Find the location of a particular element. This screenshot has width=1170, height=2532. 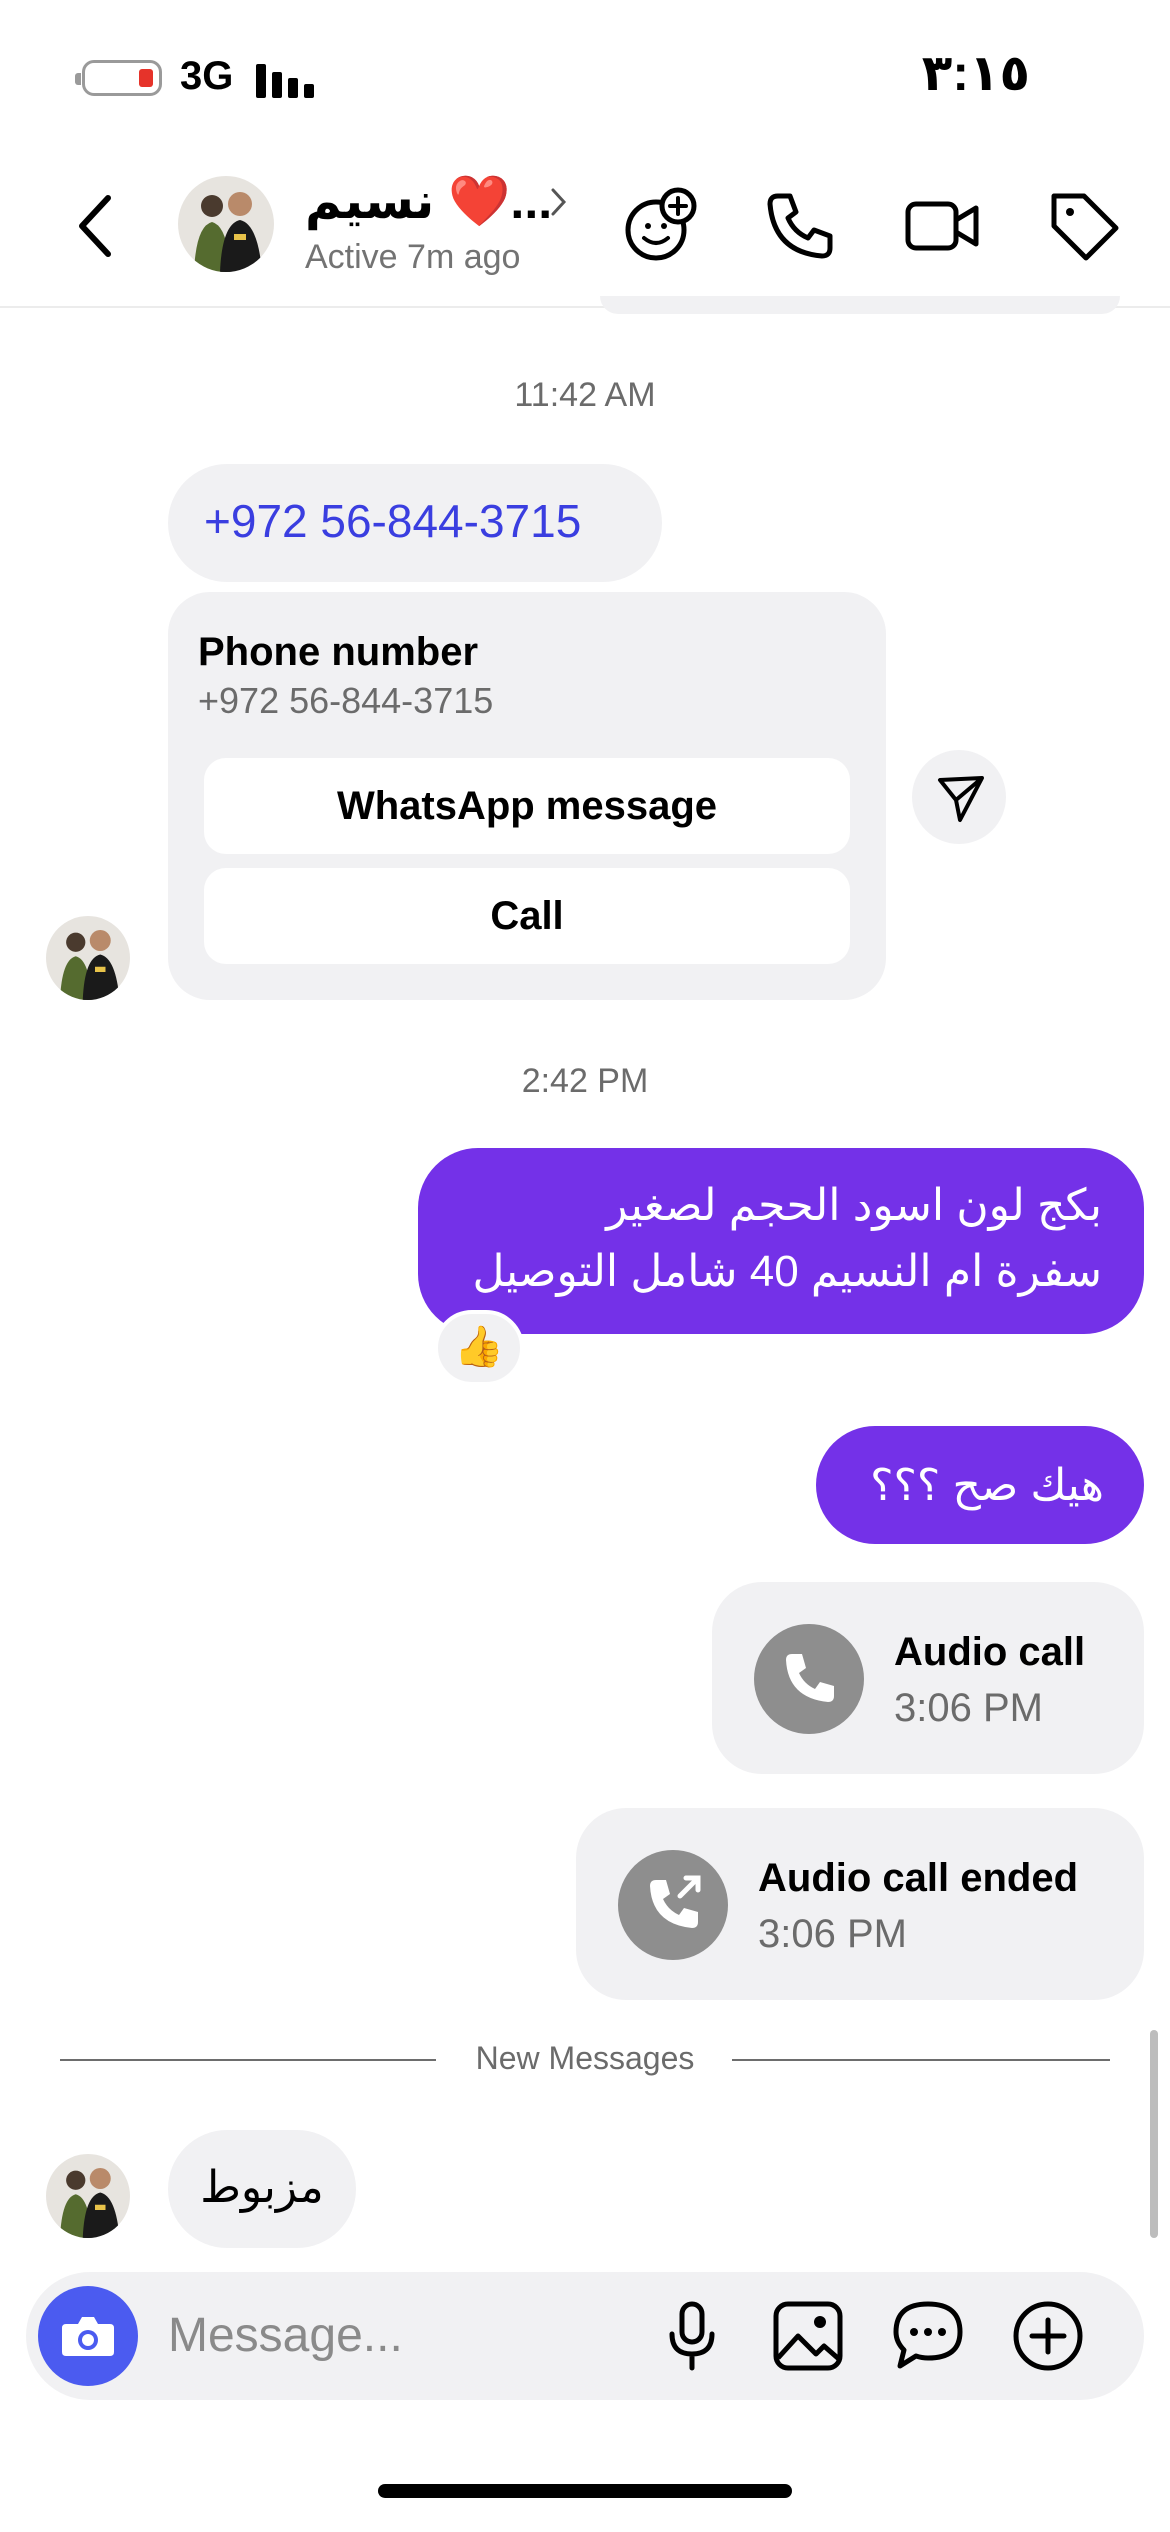

status-bar: 3G ٣:١٥ is located at coordinates (585, 75).